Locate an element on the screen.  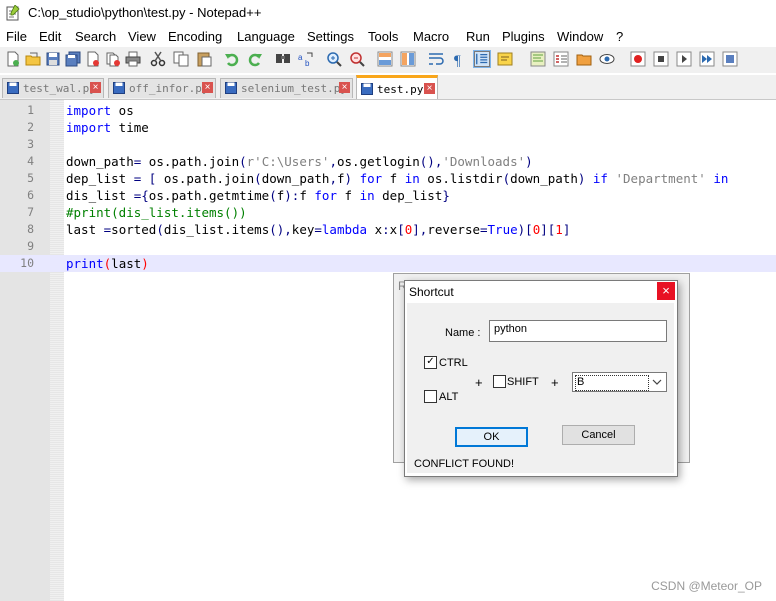
zoom-out-icon is located at coordinates (357, 59).